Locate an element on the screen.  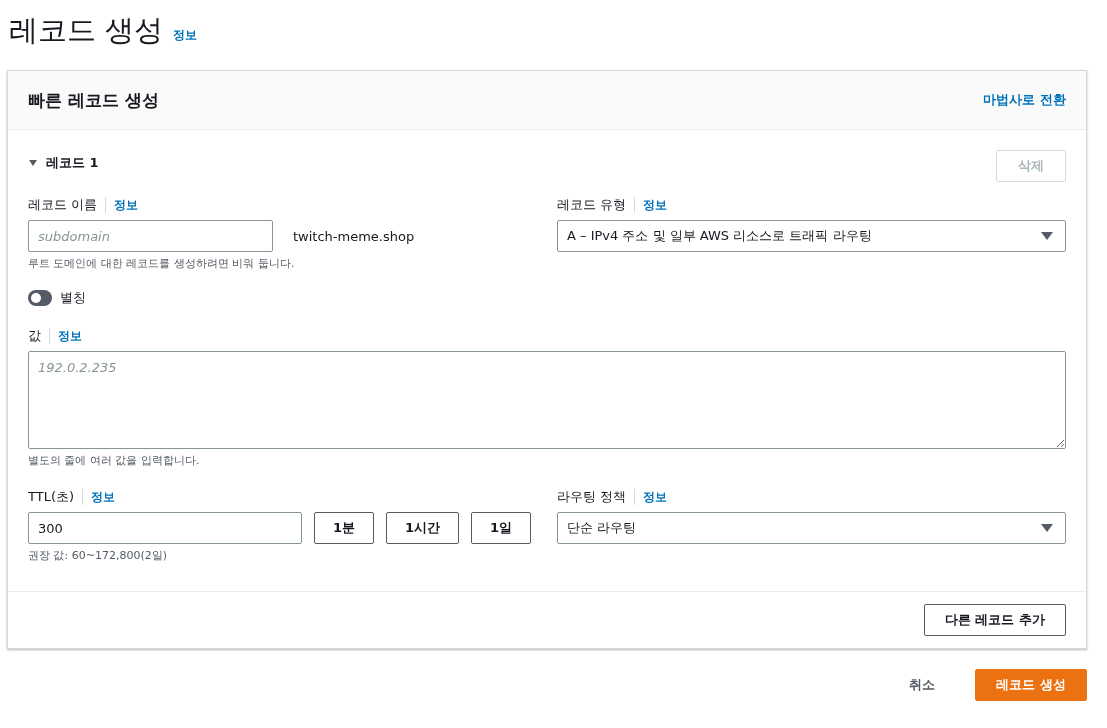
field-label: 값 is located at coordinates (34, 336).